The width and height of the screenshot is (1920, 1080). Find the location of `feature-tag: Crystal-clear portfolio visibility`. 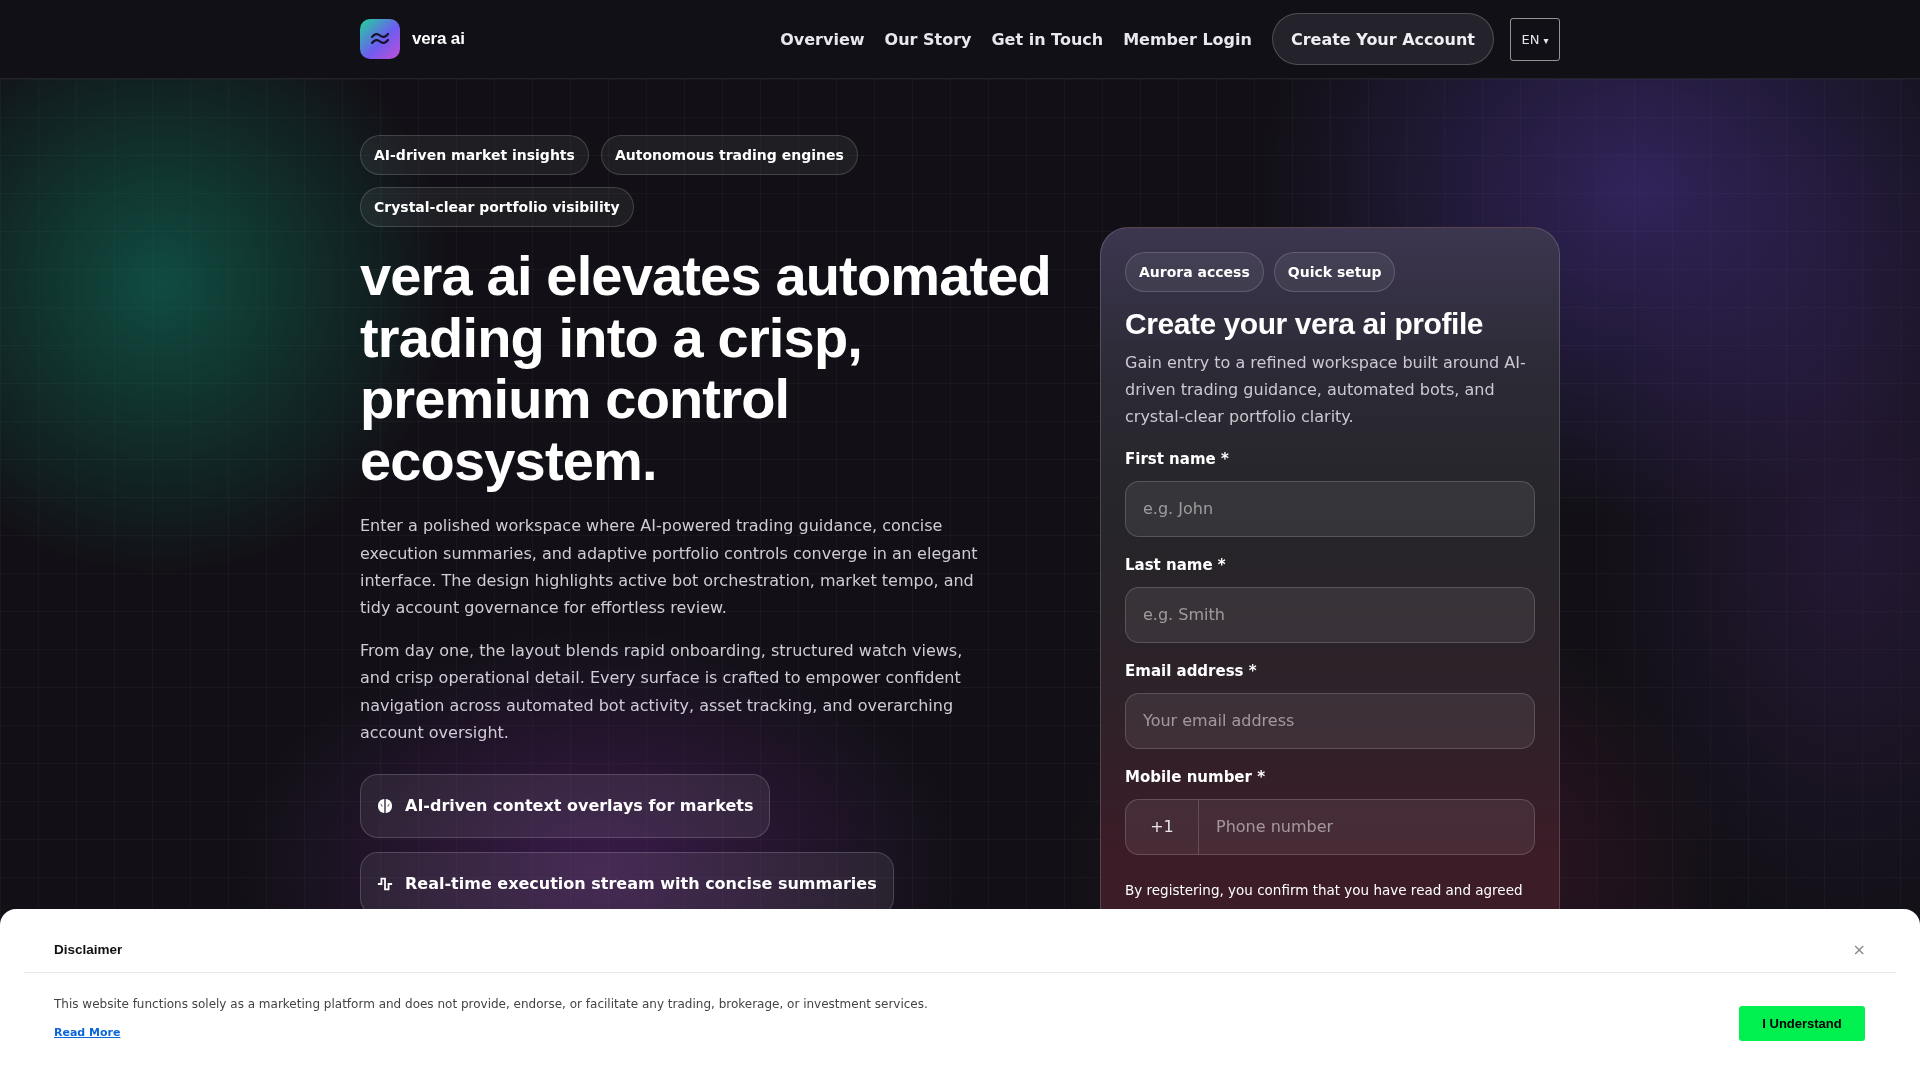

feature-tag: Crystal-clear portfolio visibility is located at coordinates (497, 207).